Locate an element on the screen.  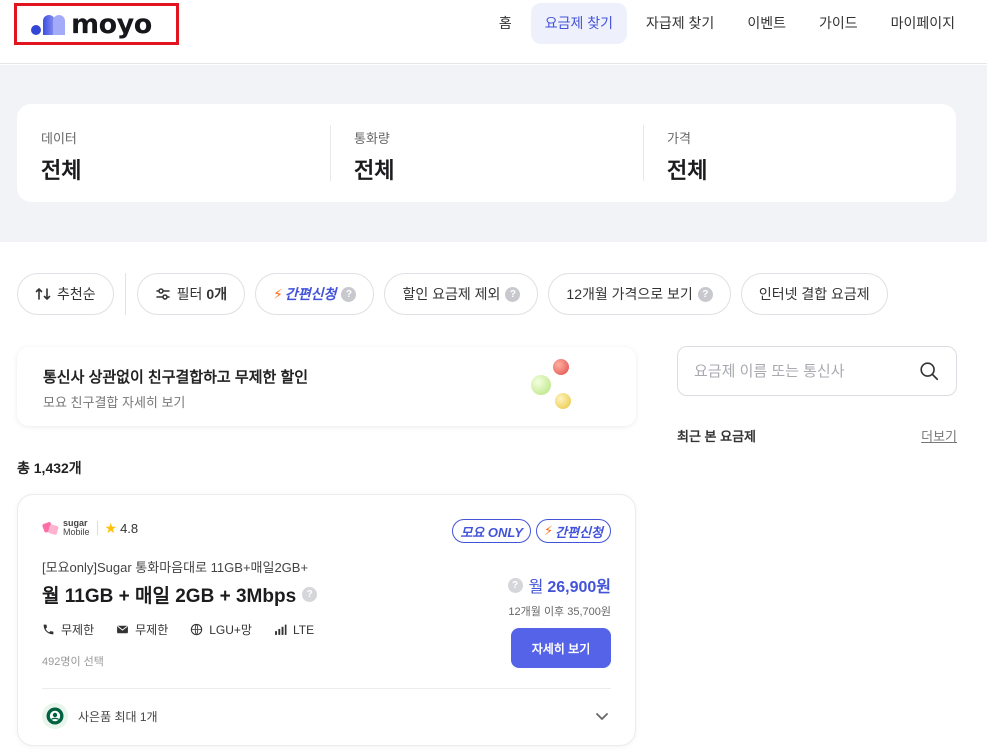
easy-apply-label: 간편신청 is located at coordinates (310, 294).